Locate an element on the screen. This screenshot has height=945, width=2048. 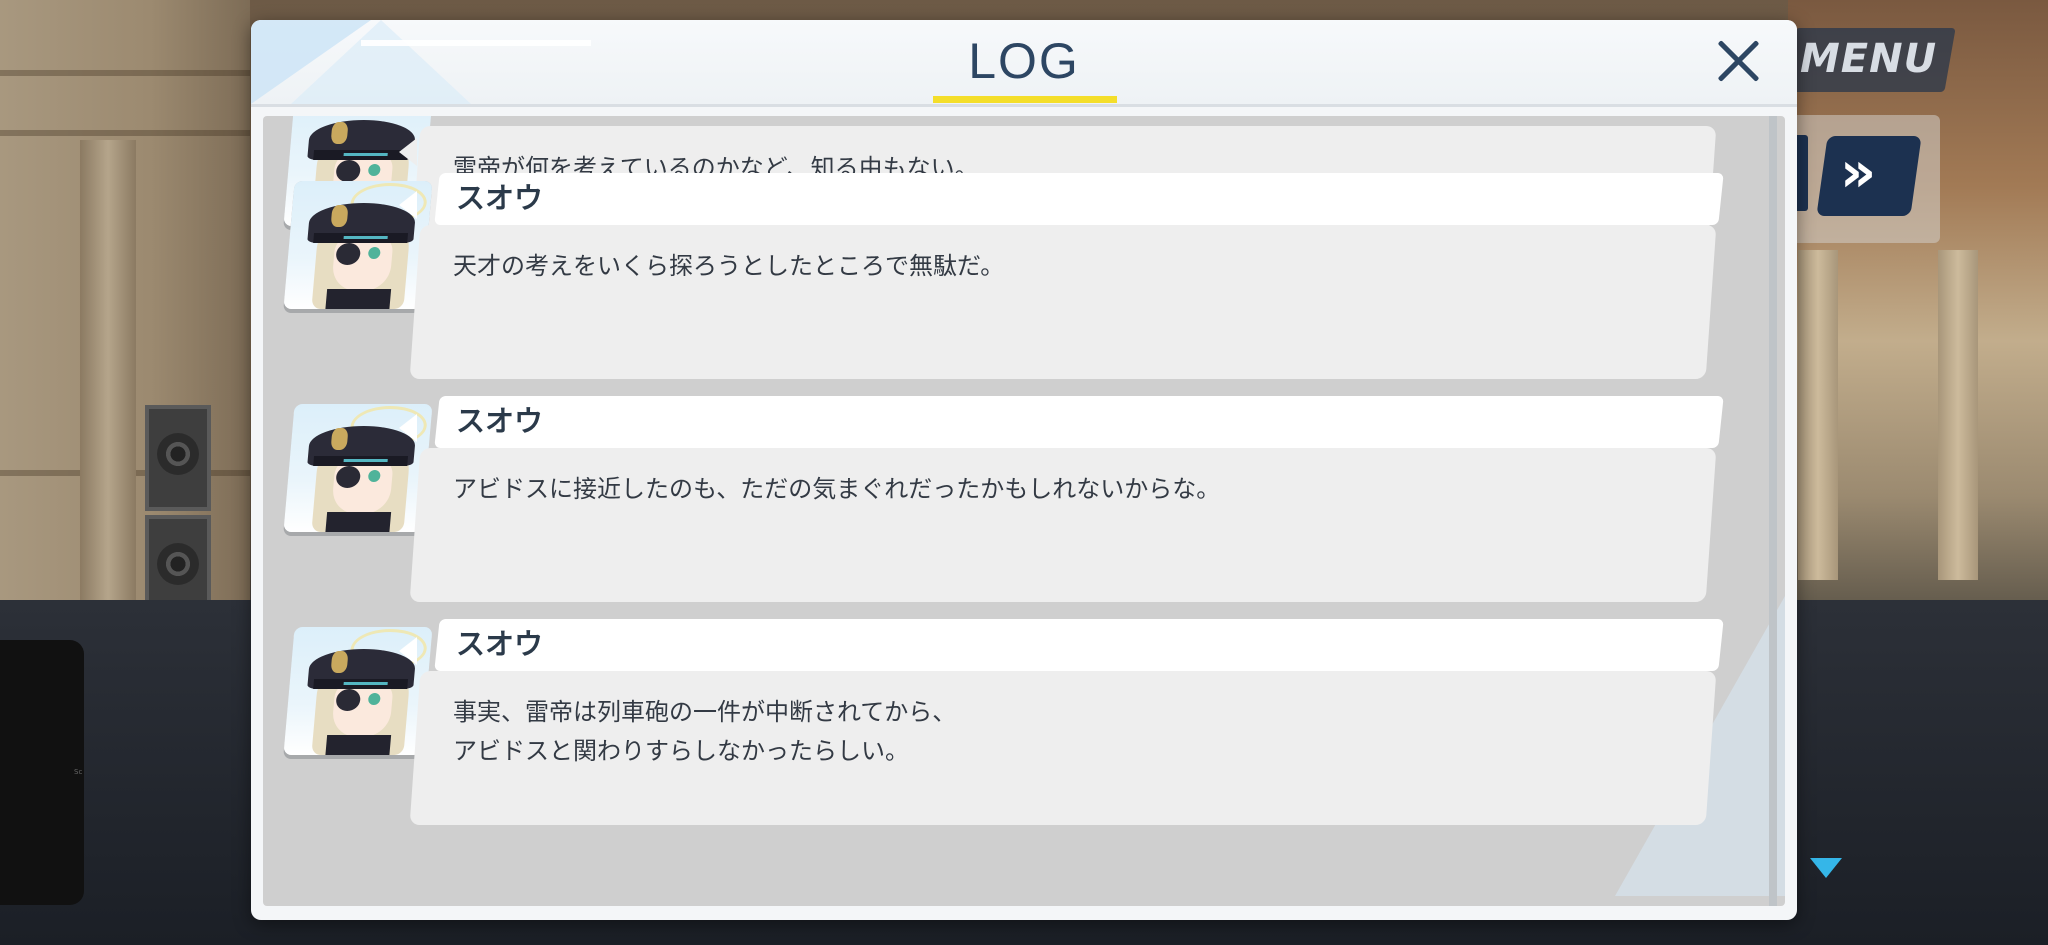
log-title: LOG is located at coordinates (1024, 61).